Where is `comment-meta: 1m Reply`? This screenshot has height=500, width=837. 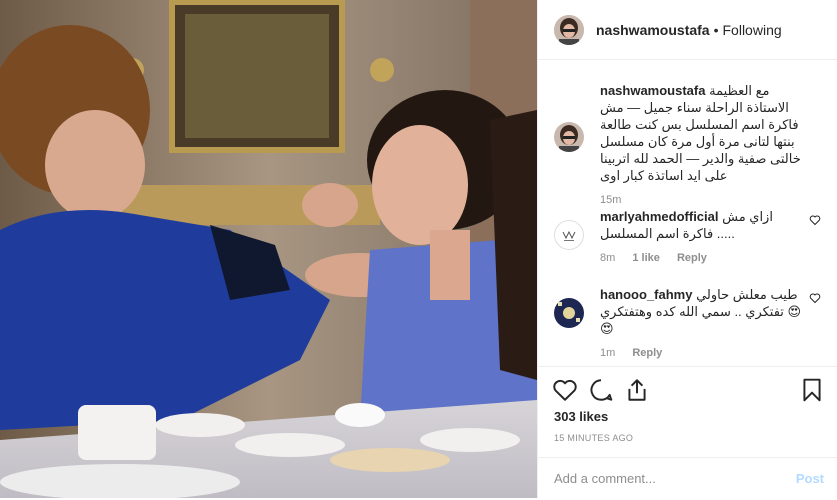
comment-meta: 1m Reply is located at coordinates (701, 353).